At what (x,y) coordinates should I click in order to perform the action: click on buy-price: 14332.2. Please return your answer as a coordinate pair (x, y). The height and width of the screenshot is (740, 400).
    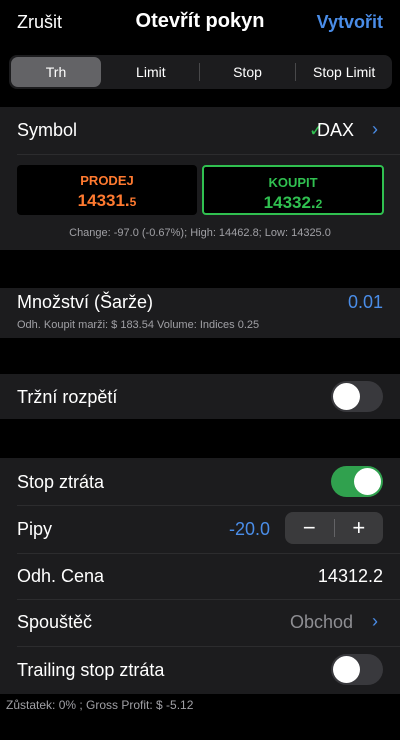
    Looking at the image, I should click on (293, 202).